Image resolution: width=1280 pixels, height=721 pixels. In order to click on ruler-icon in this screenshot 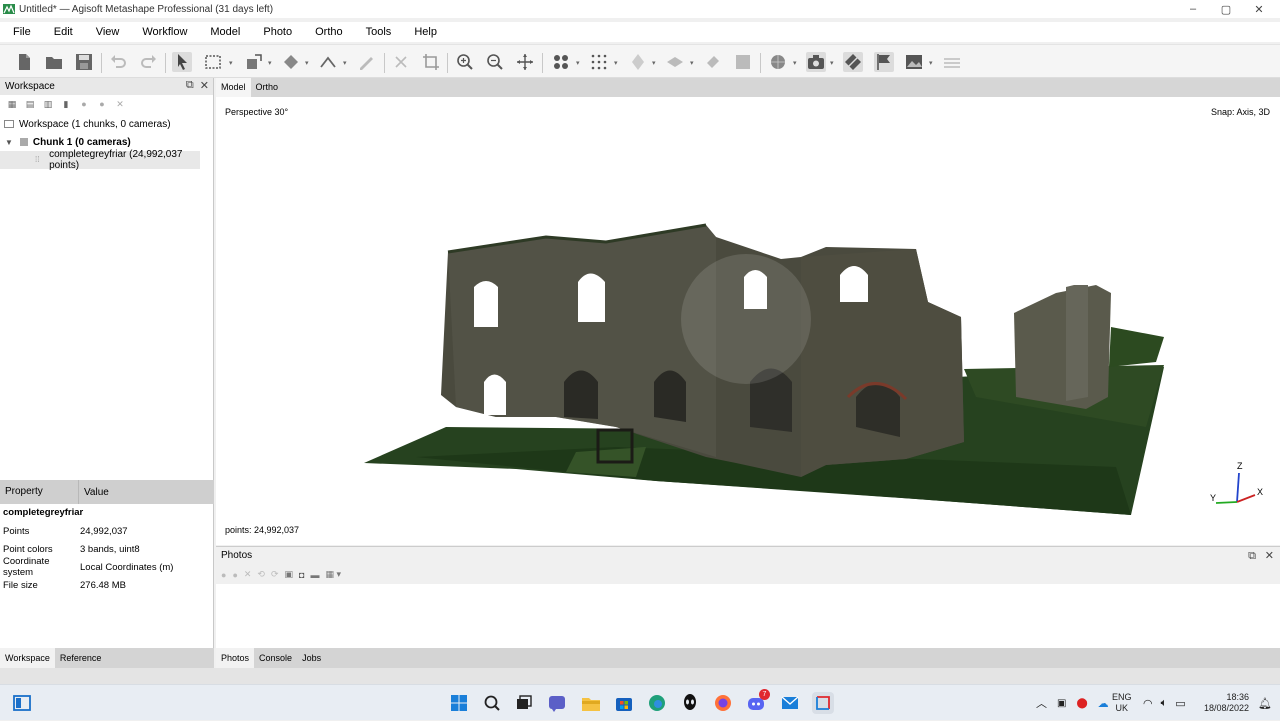, I will do `click(328, 62)`.